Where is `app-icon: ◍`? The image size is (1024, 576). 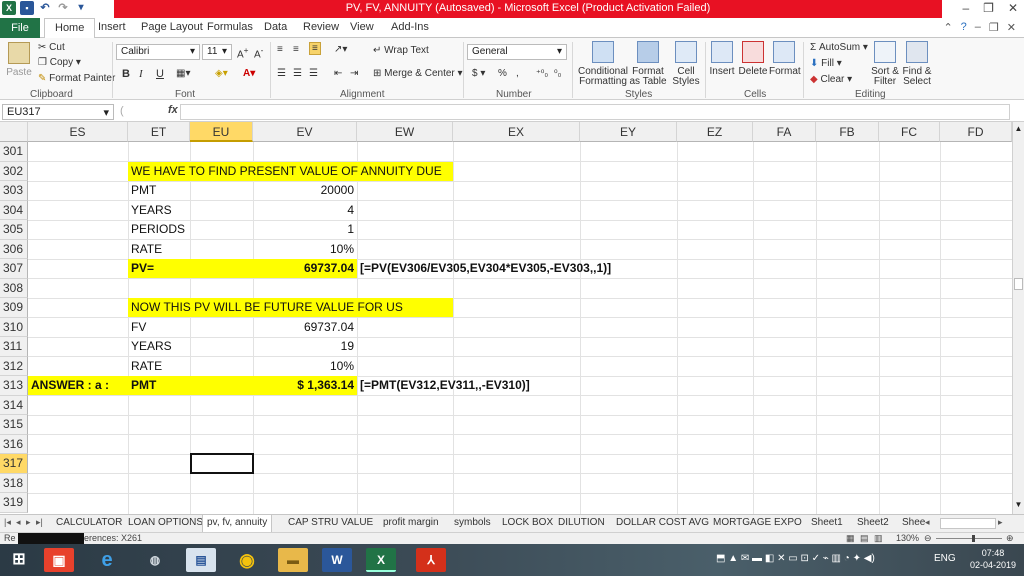
app-icon: ◍ is located at coordinates (155, 560).